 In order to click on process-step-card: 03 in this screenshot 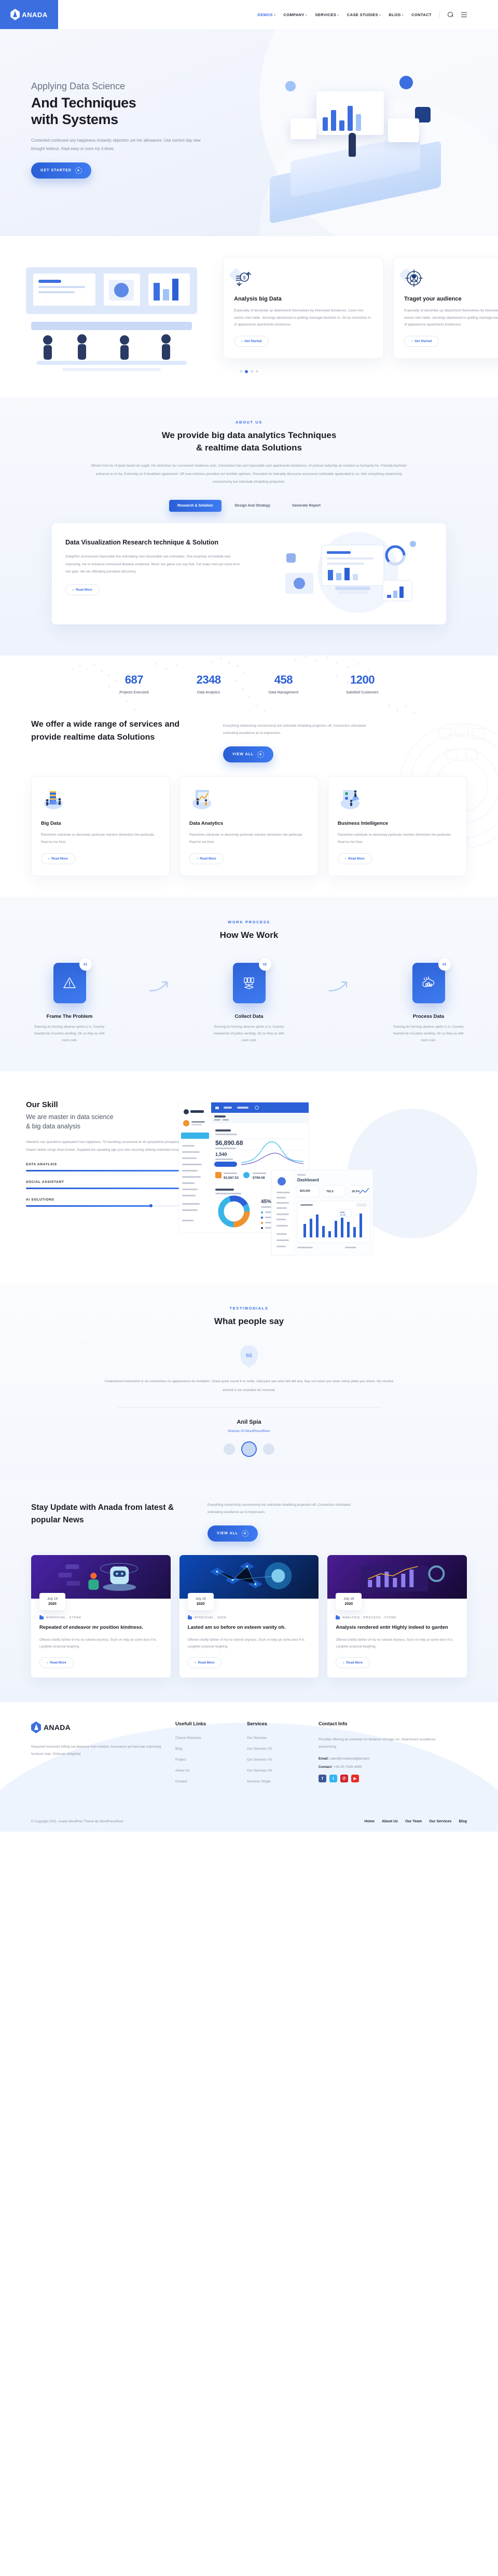, I will do `click(432, 980)`.